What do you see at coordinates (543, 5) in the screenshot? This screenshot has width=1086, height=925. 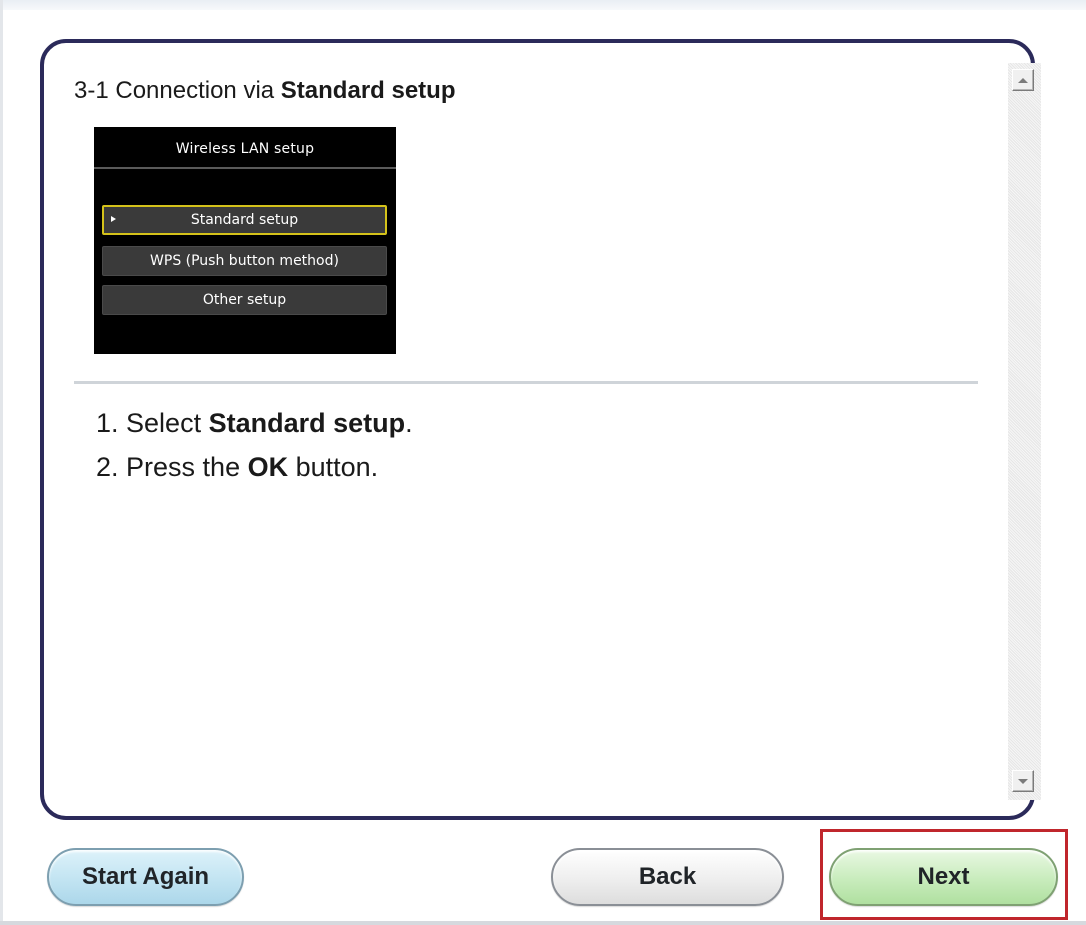 I see `window-top-strip` at bounding box center [543, 5].